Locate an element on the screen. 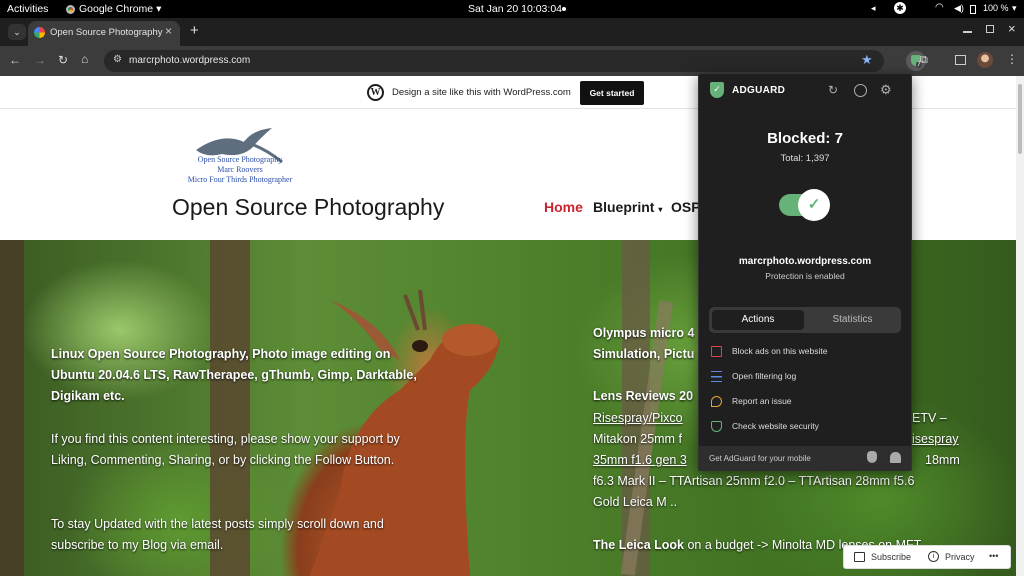  tab-statistics: Statistics is located at coordinates (852, 320).